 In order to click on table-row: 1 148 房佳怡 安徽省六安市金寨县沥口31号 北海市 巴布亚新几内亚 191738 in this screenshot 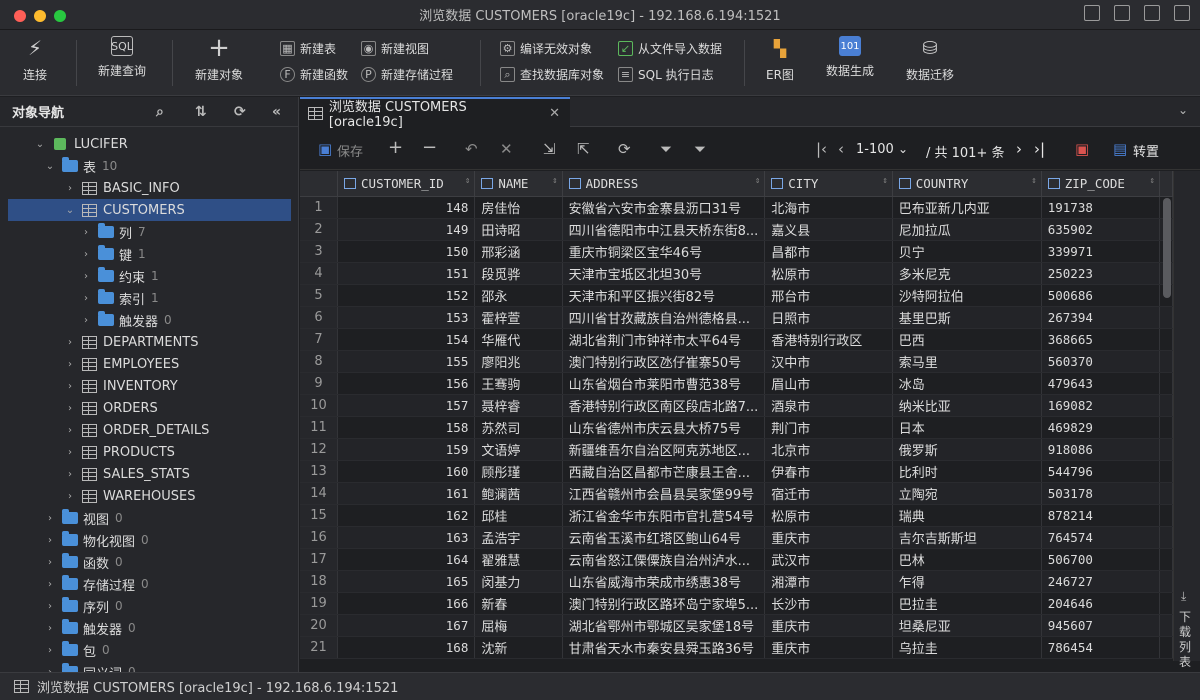, I will do `click(736, 207)`.